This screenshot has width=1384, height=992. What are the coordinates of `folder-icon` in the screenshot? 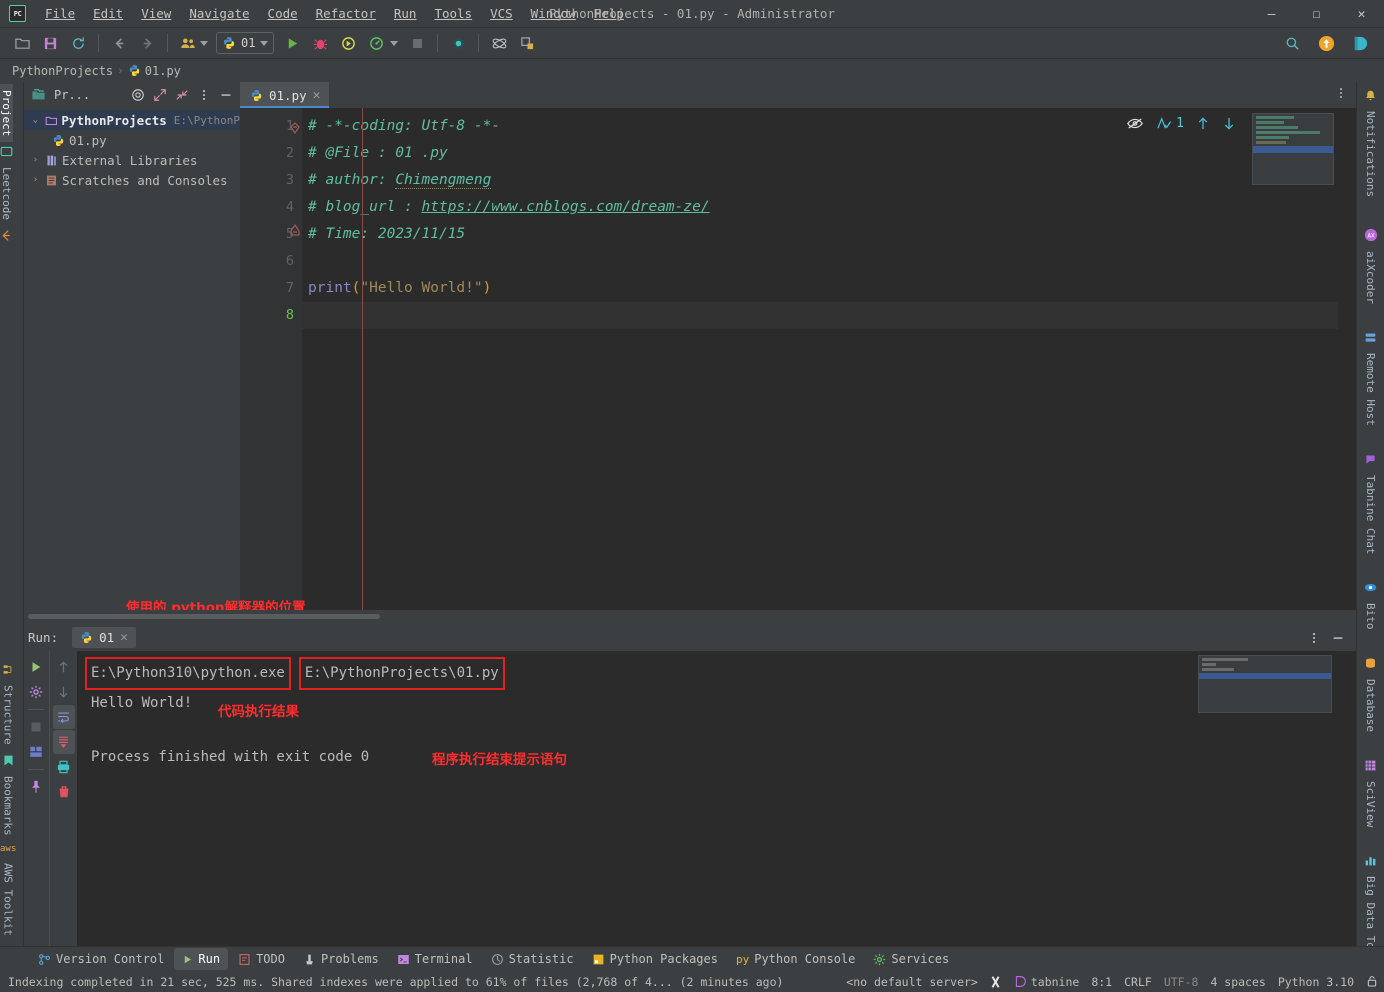 It's located at (22, 43).